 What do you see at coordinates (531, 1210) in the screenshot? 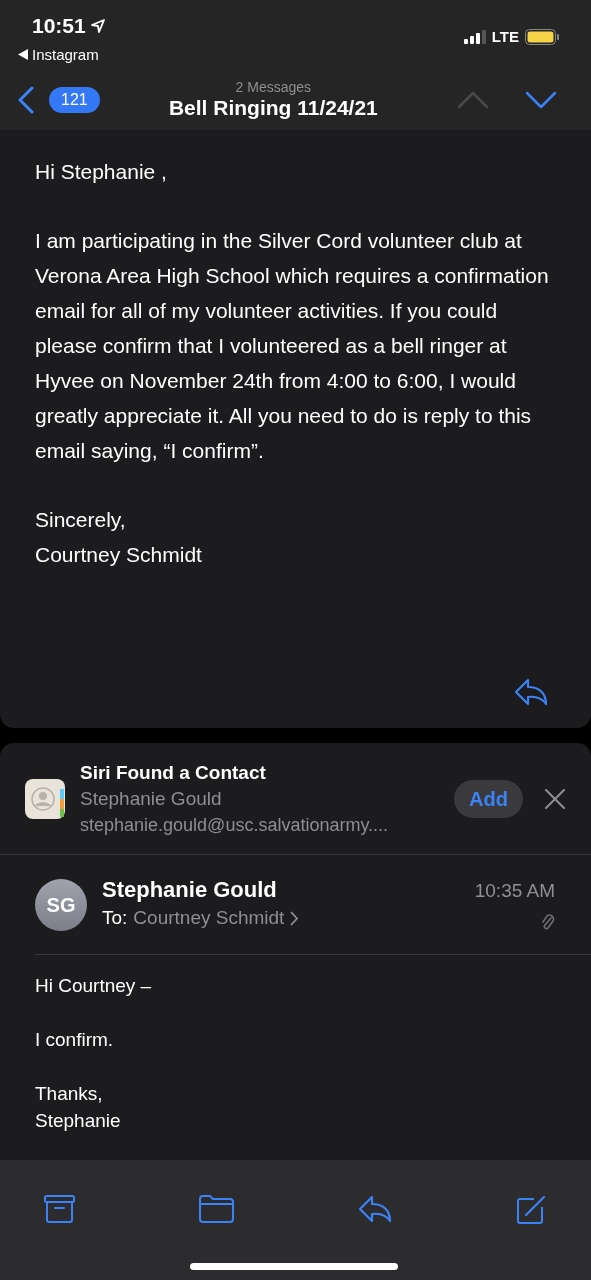
I see `compose-icon` at bounding box center [531, 1210].